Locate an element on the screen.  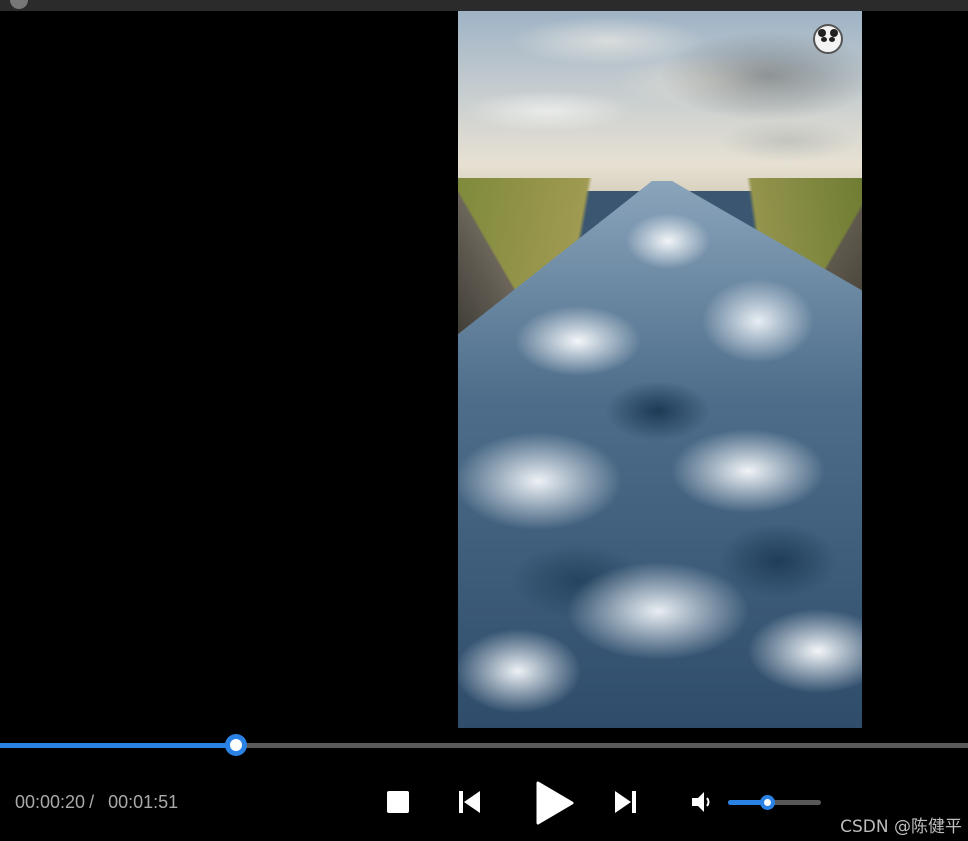
volume-slider is located at coordinates (774, 802).